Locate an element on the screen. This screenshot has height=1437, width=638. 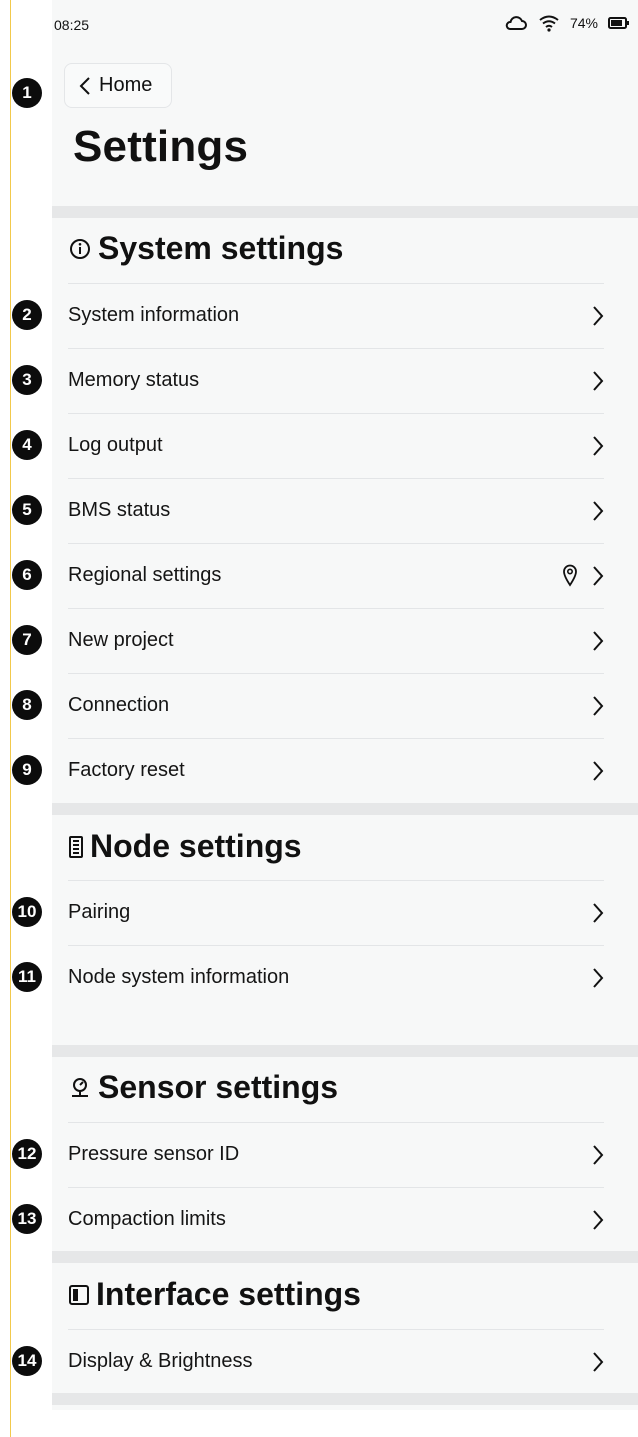
row-label: BMS status is located at coordinates (119, 510).